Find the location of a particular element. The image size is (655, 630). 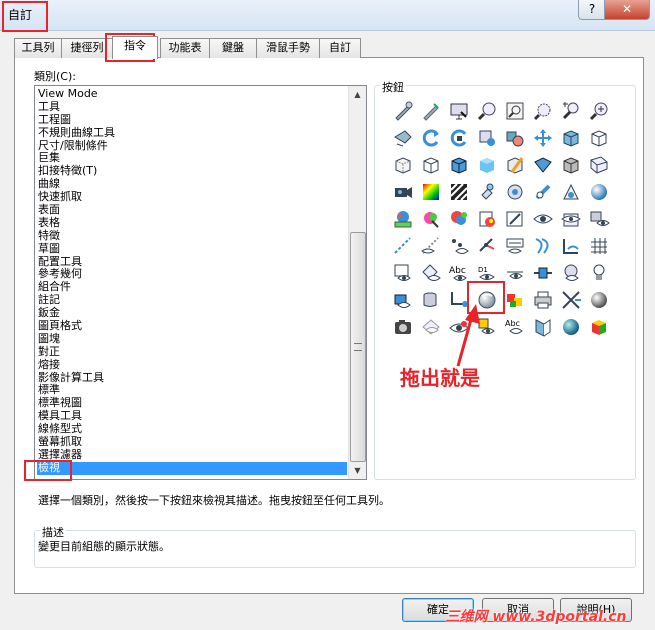

view-bodies-icon is located at coordinates (599, 219).